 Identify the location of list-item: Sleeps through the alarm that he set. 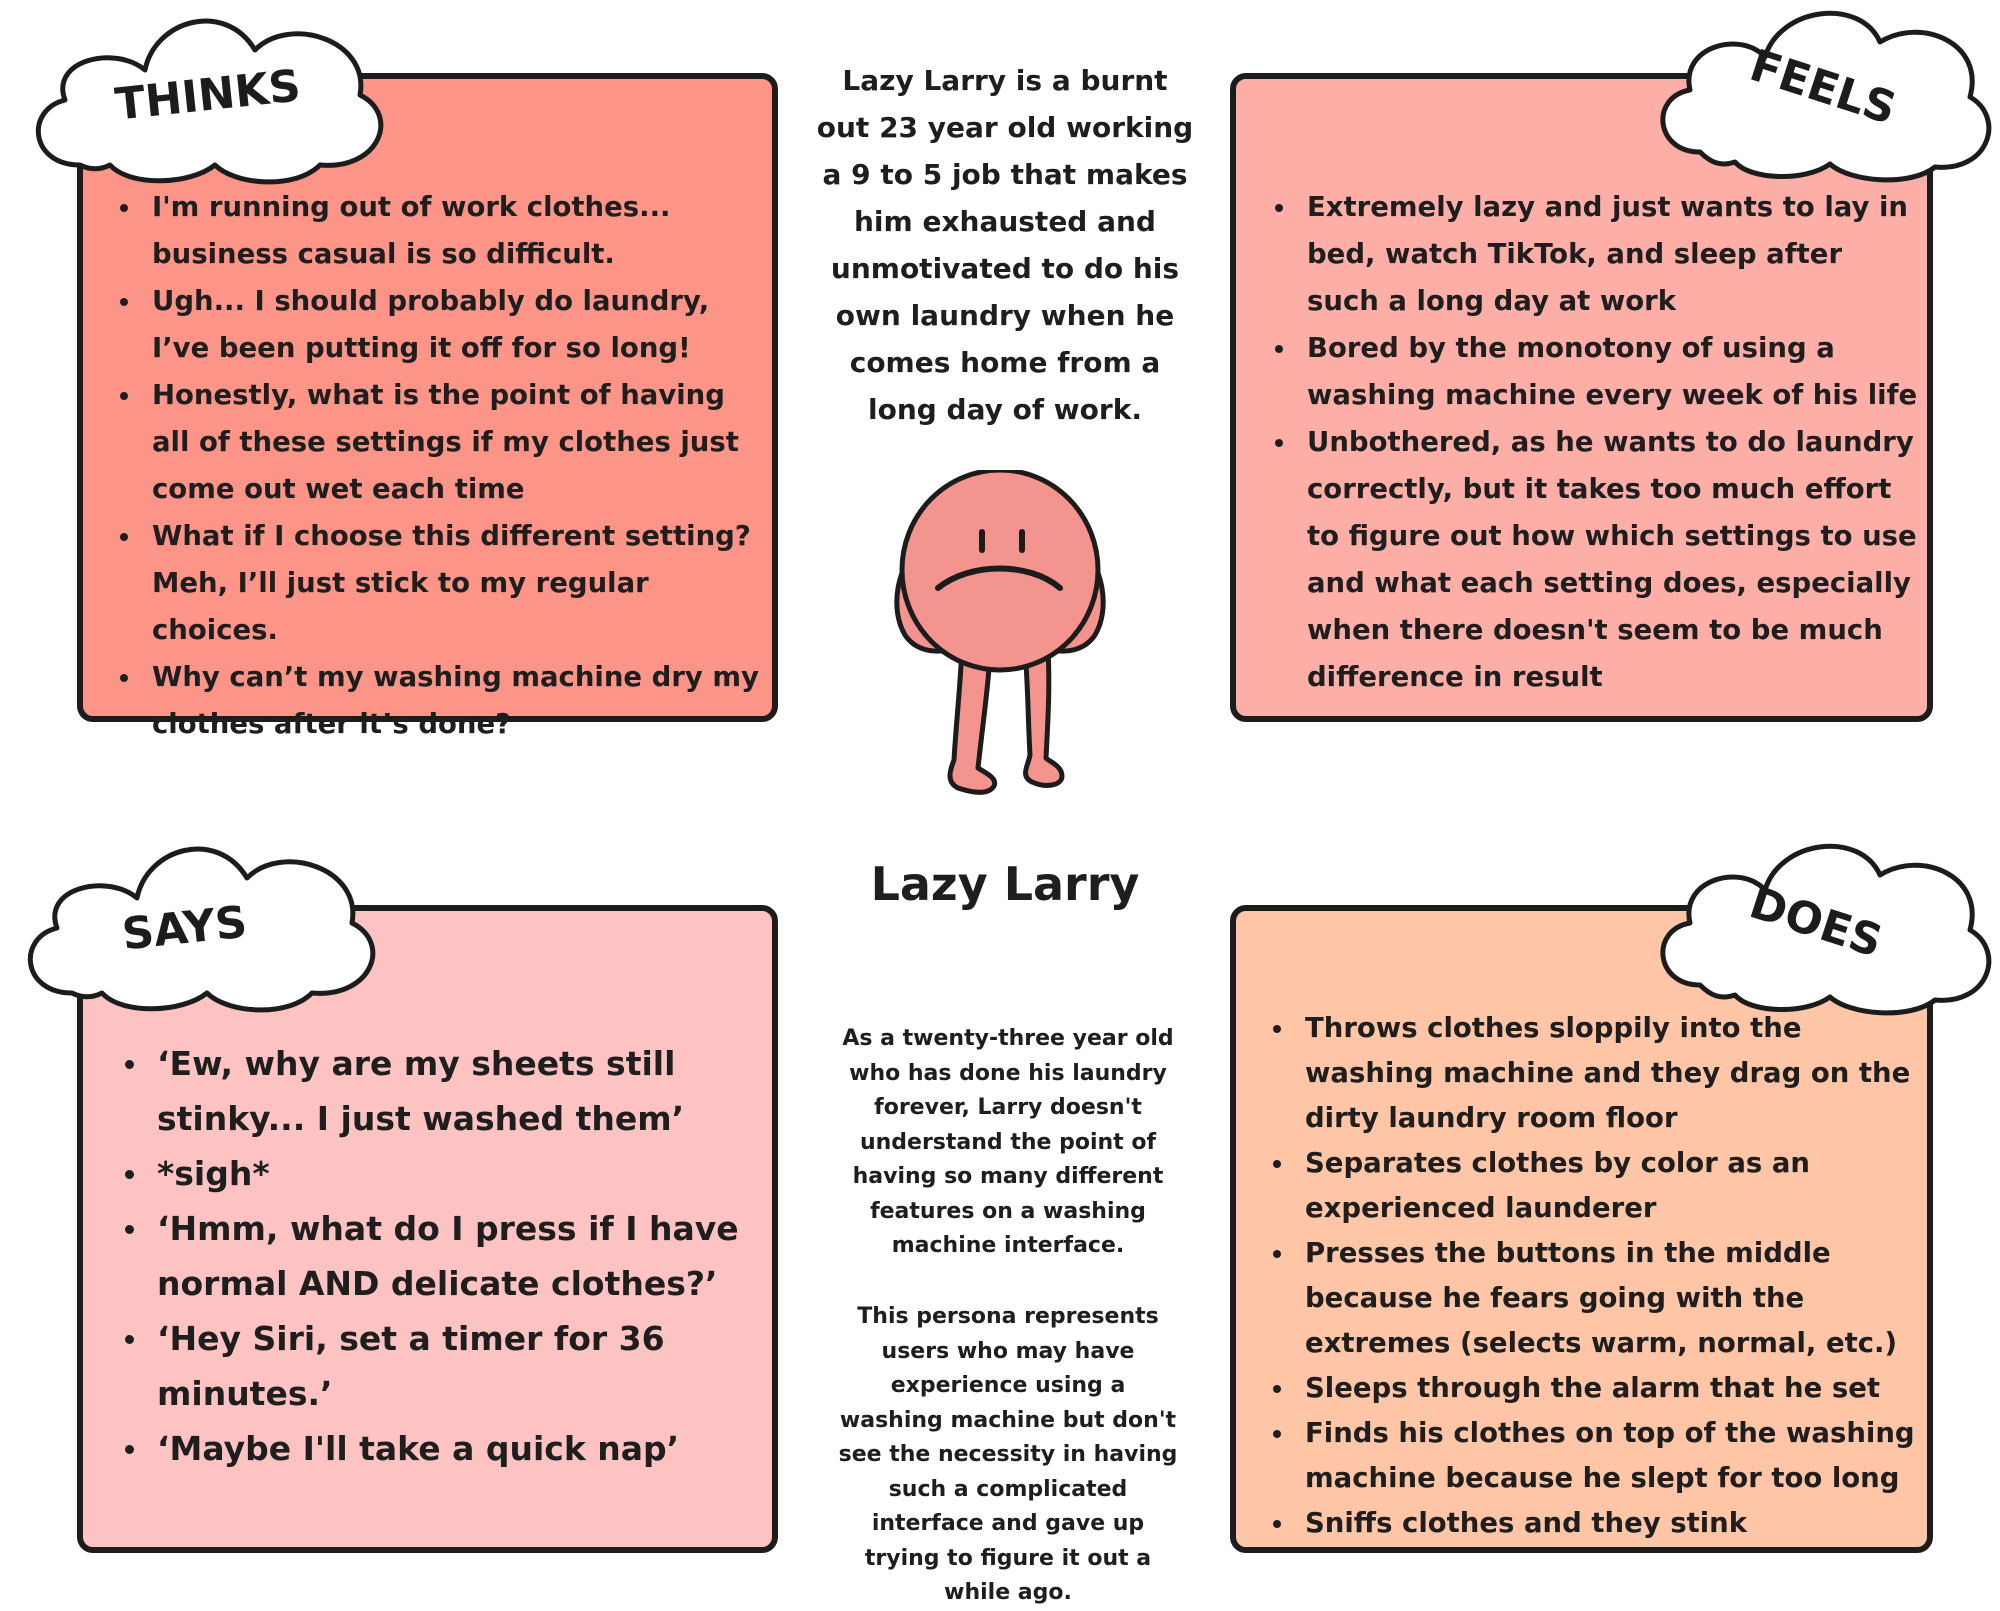
(1599, 1388).